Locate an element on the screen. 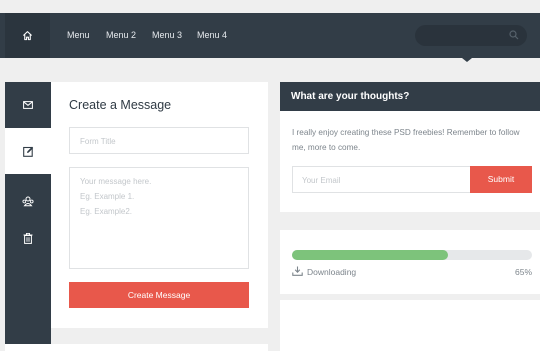  sidebar-item-users is located at coordinates (28, 201).